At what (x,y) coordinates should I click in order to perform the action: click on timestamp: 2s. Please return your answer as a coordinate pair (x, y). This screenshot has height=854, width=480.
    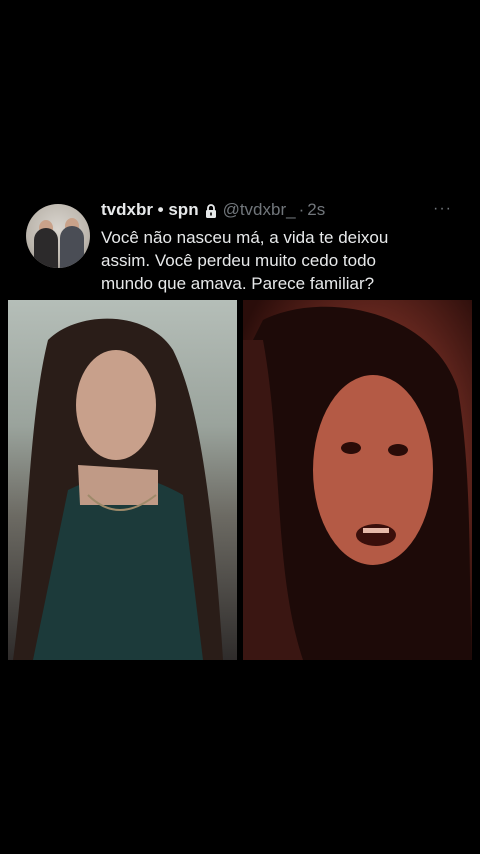
    Looking at the image, I should click on (316, 210).